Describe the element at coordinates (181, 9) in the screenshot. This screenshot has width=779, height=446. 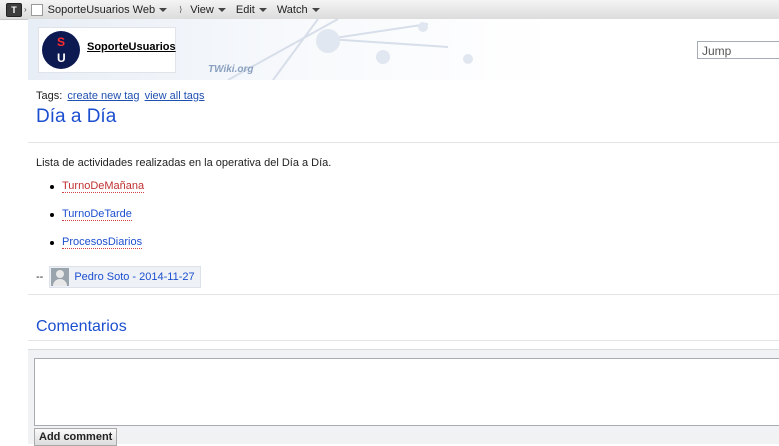
I see `chevron-right-icon: ⟩` at that location.